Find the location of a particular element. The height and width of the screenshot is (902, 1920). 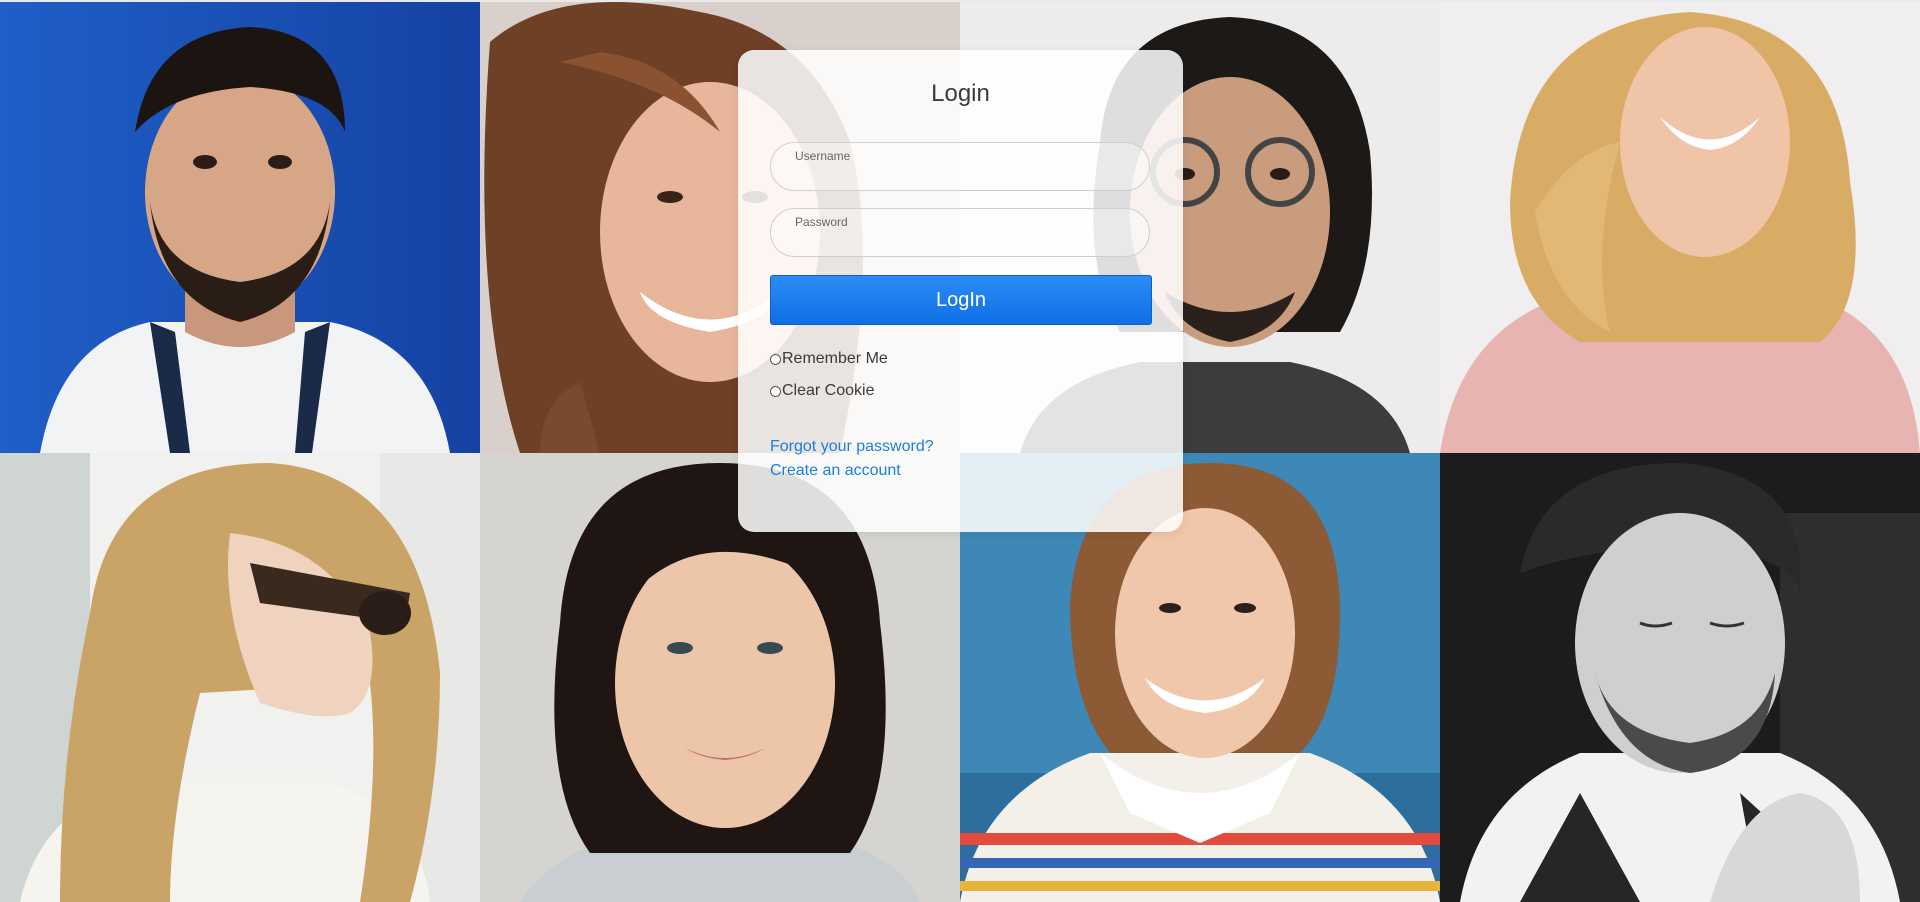

username-label: Username is located at coordinates (823, 156).